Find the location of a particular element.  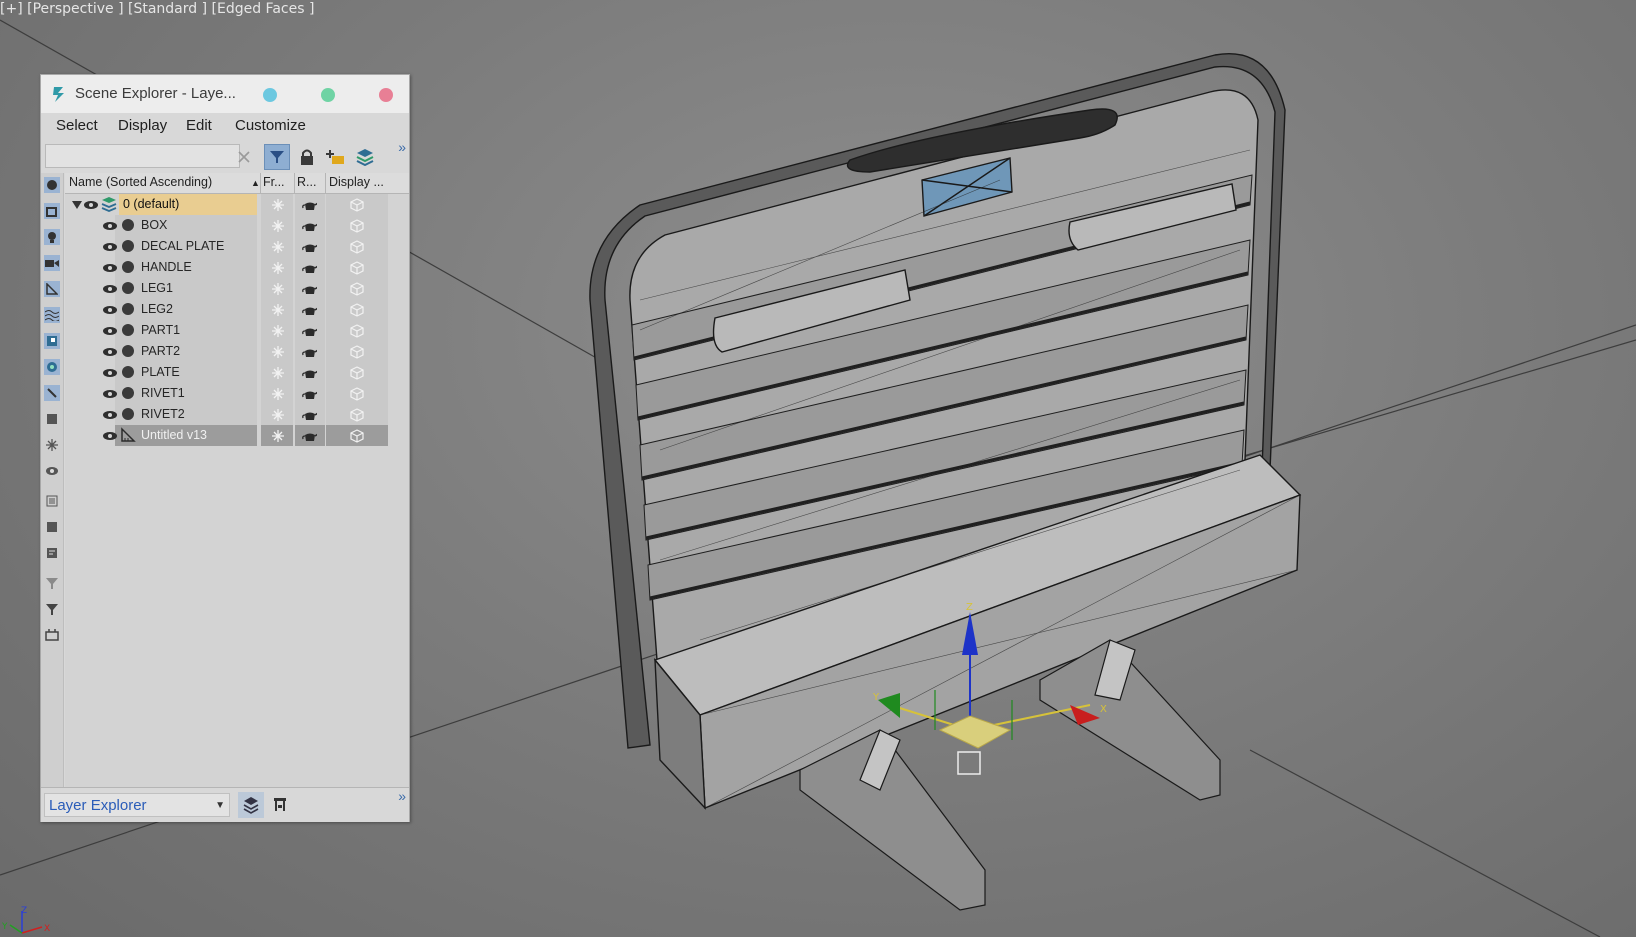

shapes-filter-icon is located at coordinates (52, 211).